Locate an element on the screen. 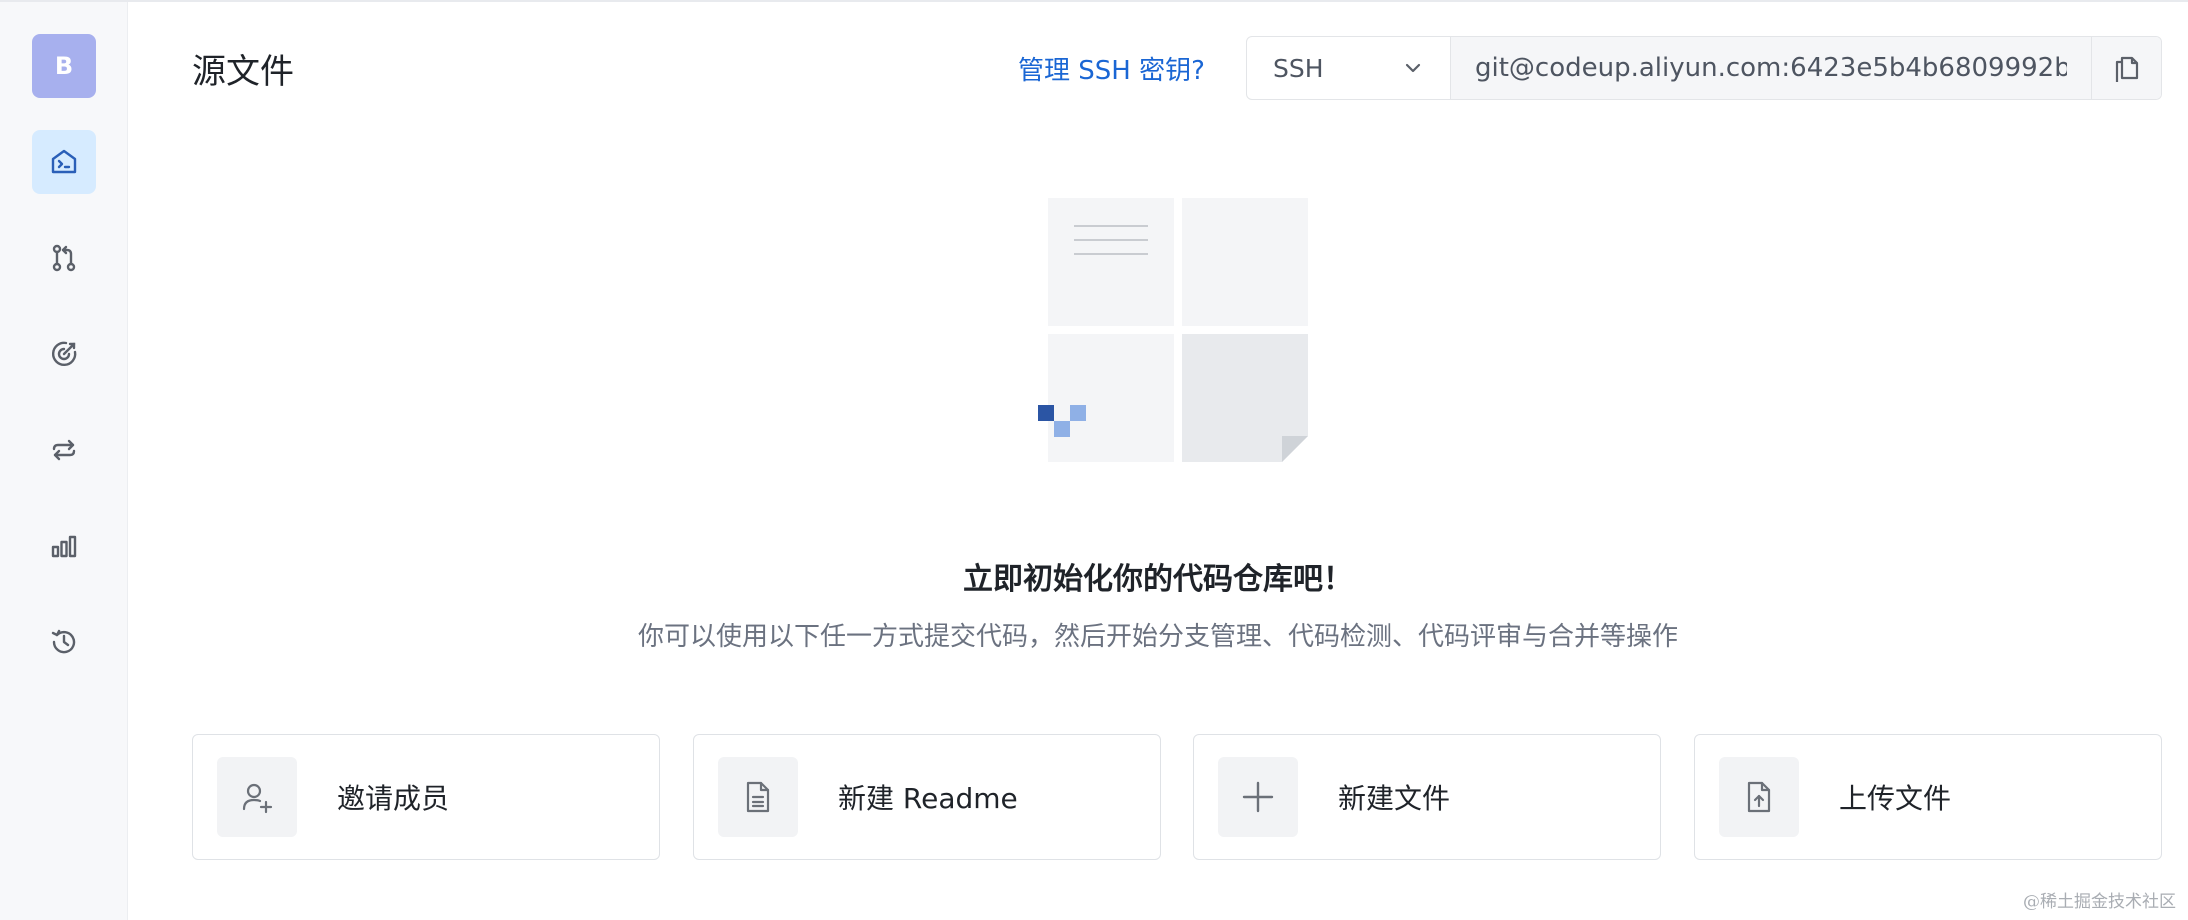 The width and height of the screenshot is (2188, 920). invite-members-card: 邀请成员 is located at coordinates (426, 797).